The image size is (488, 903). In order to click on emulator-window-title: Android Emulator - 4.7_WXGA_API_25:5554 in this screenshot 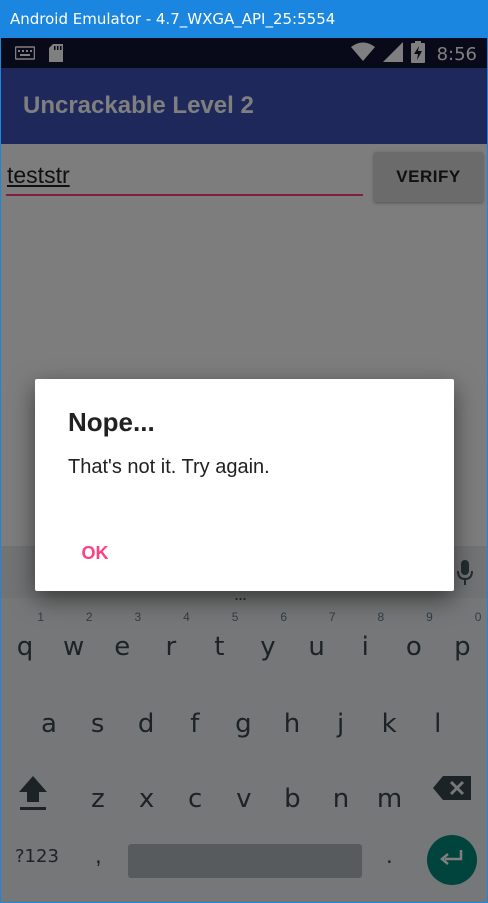, I will do `click(244, 19)`.